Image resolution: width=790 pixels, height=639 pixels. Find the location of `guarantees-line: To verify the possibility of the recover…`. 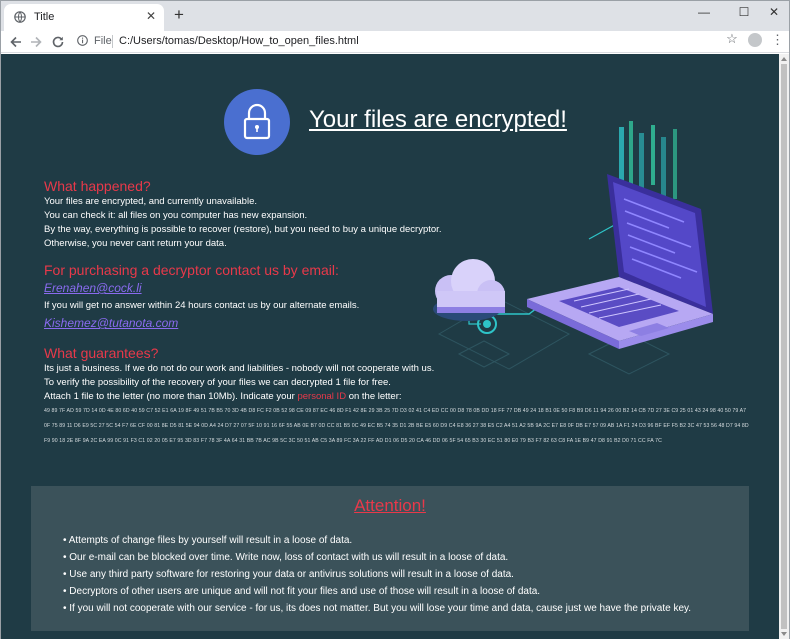

guarantees-line: To verify the possibility of the recover… is located at coordinates (217, 382).